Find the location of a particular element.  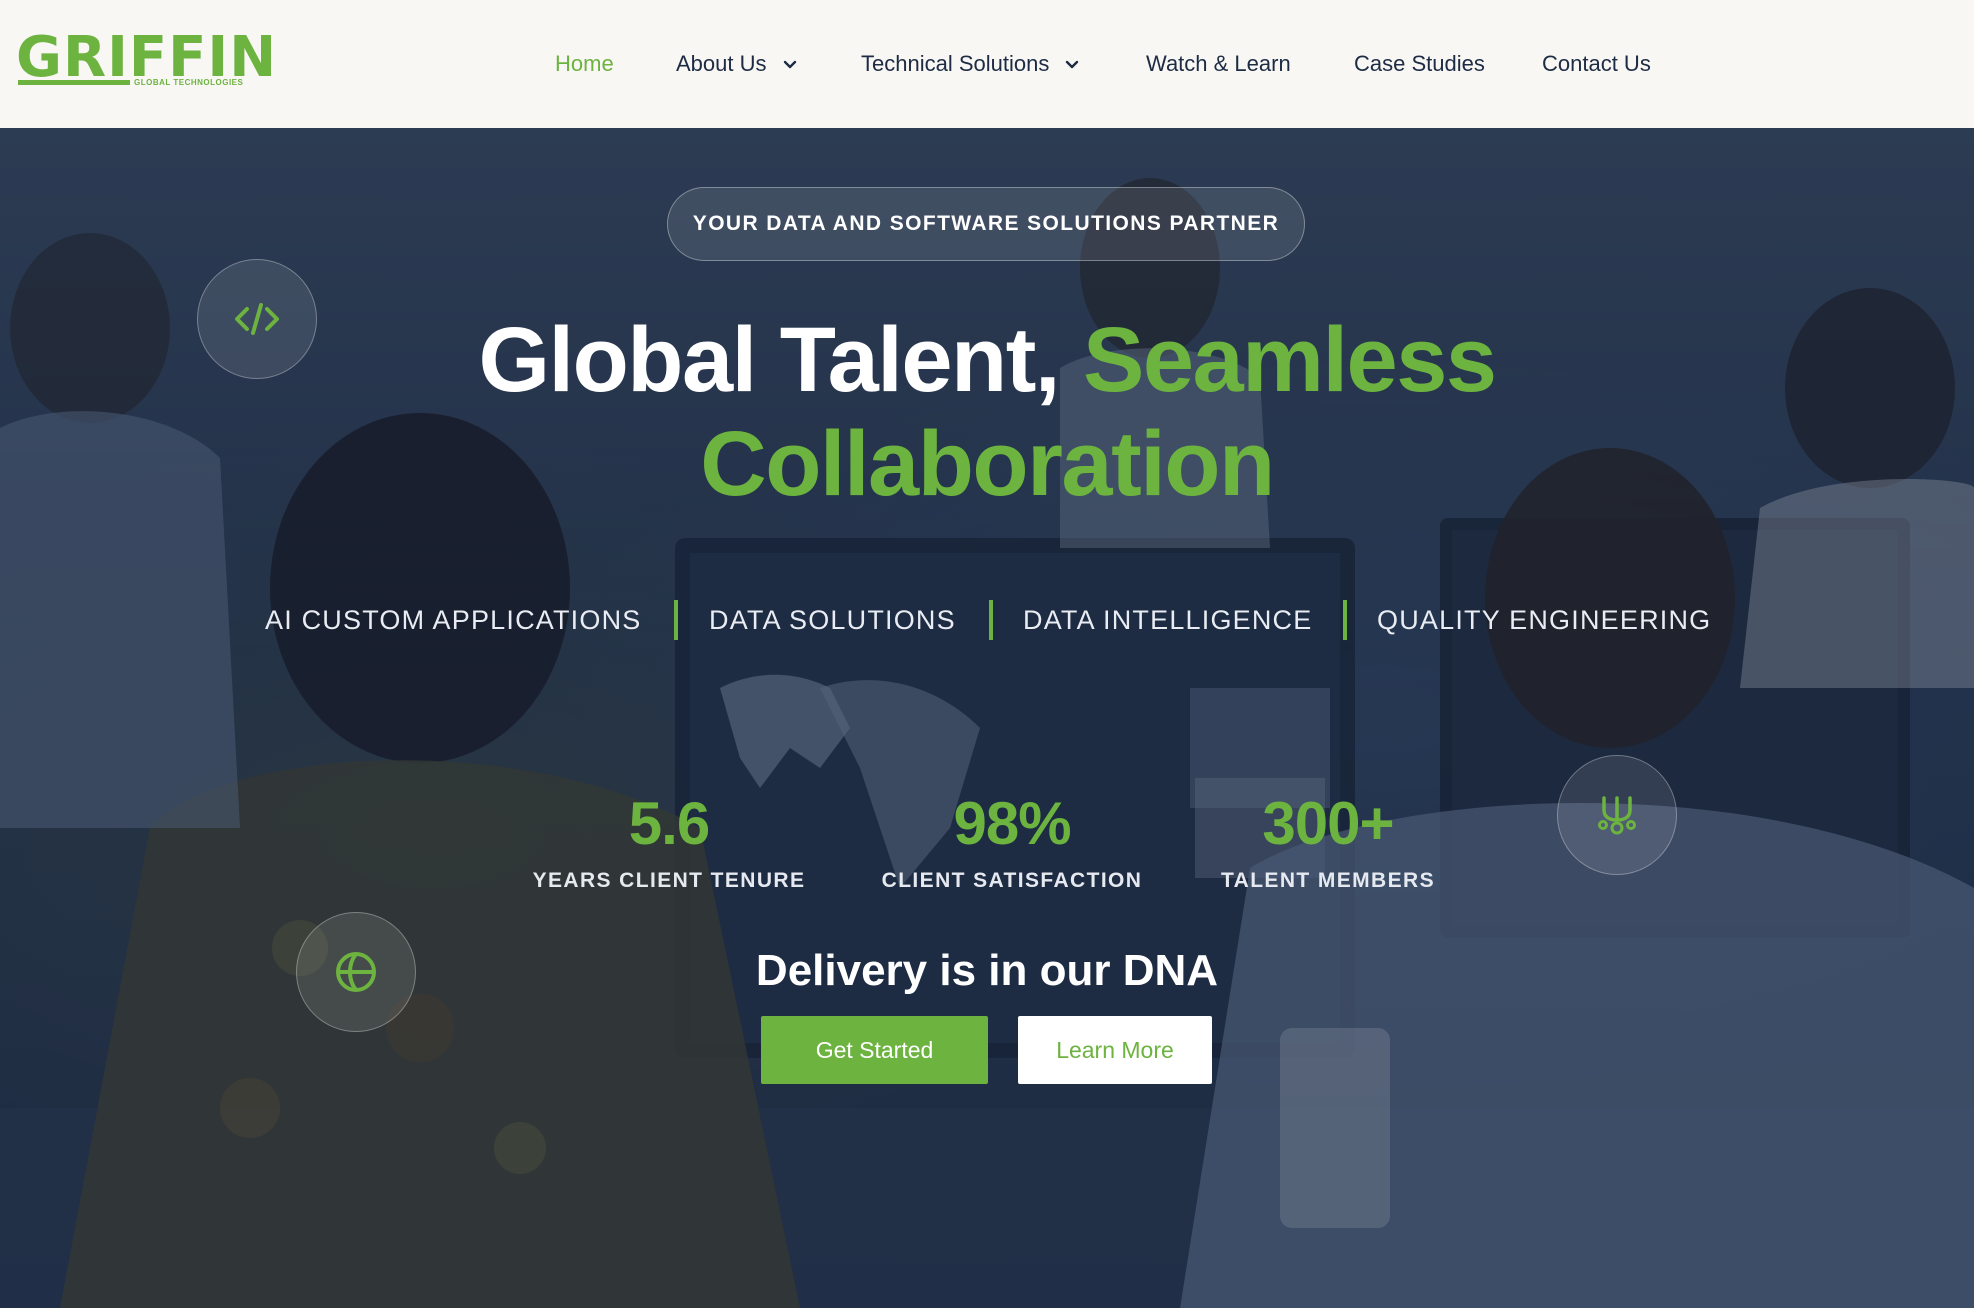

hero-eyebrow-pill: YOUR DATA AND SOFTWARE SOLUTIONS PARTNER is located at coordinates (986, 224).